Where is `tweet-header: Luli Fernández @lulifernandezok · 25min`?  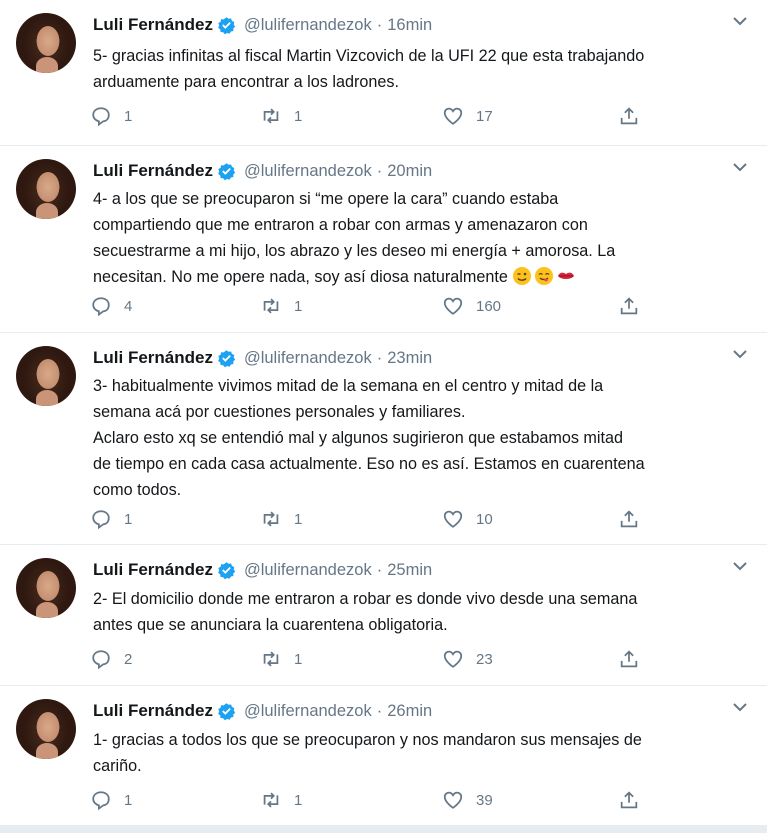 tweet-header: Luli Fernández @lulifernandezok · 25min is located at coordinates (400, 570).